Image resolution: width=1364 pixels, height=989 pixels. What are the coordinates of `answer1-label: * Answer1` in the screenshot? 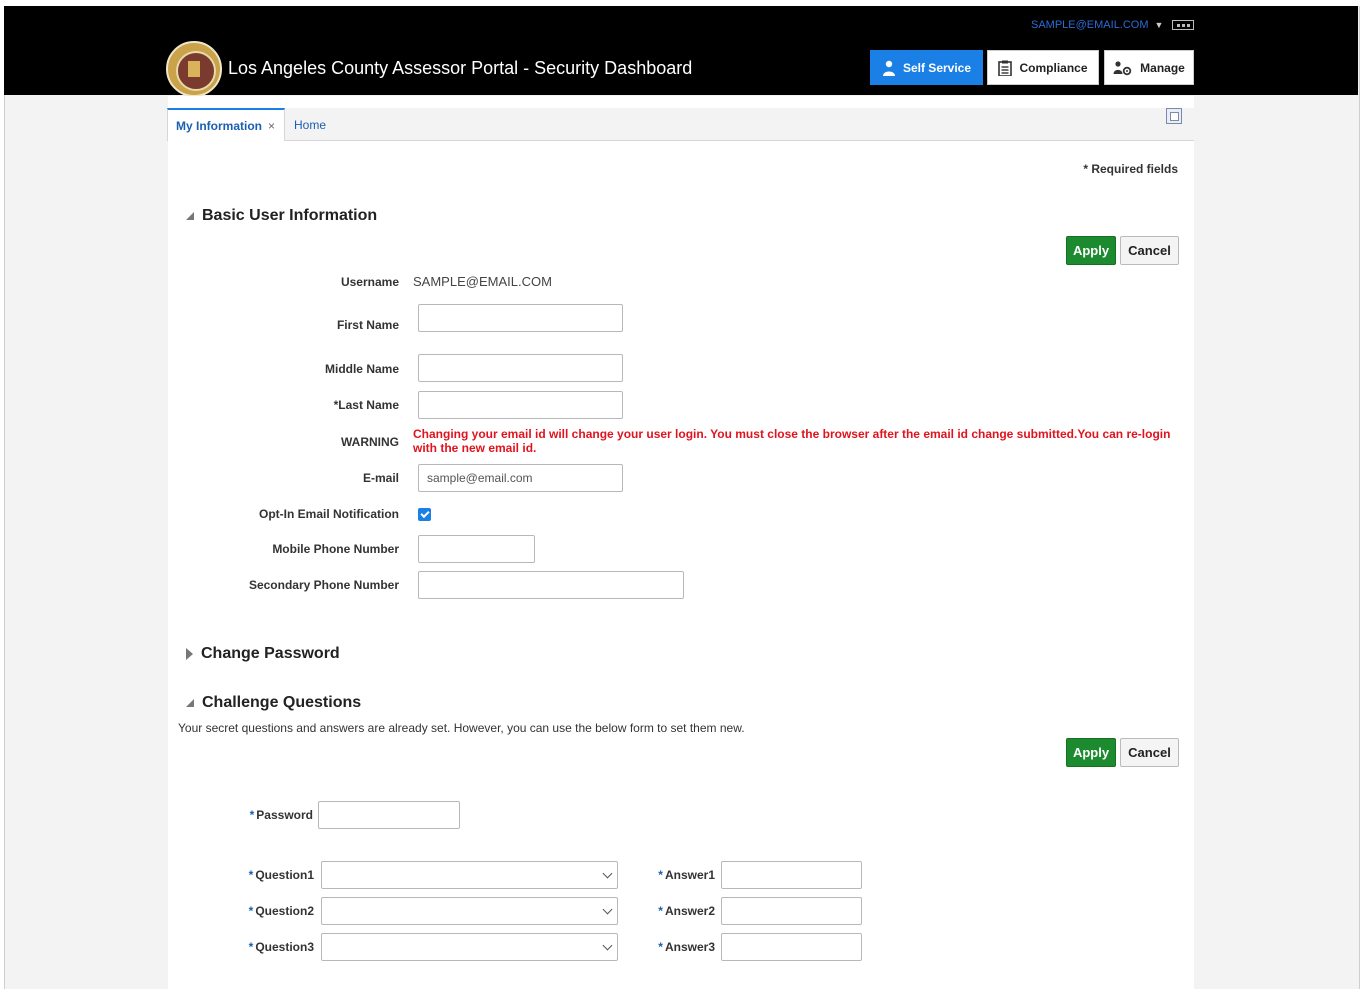 It's located at (686, 875).